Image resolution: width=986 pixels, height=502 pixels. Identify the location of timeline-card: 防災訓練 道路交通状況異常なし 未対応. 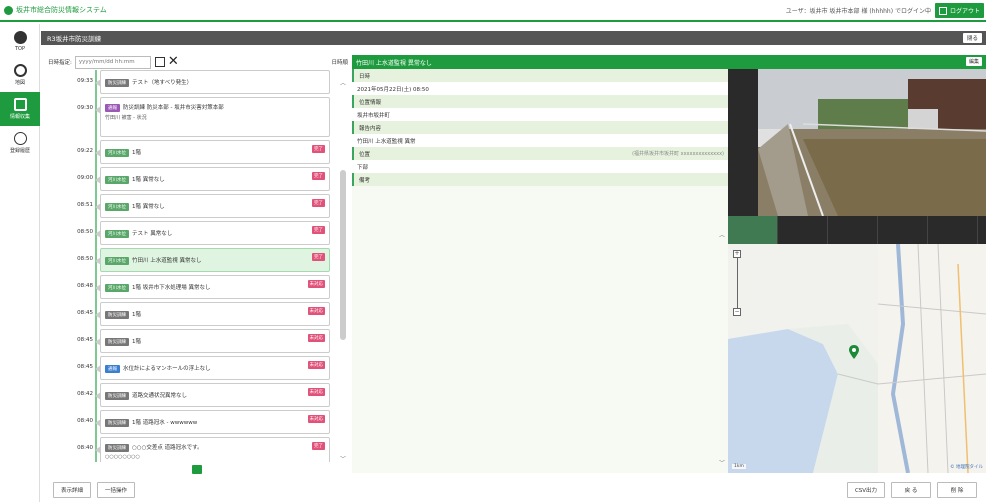
(212, 395).